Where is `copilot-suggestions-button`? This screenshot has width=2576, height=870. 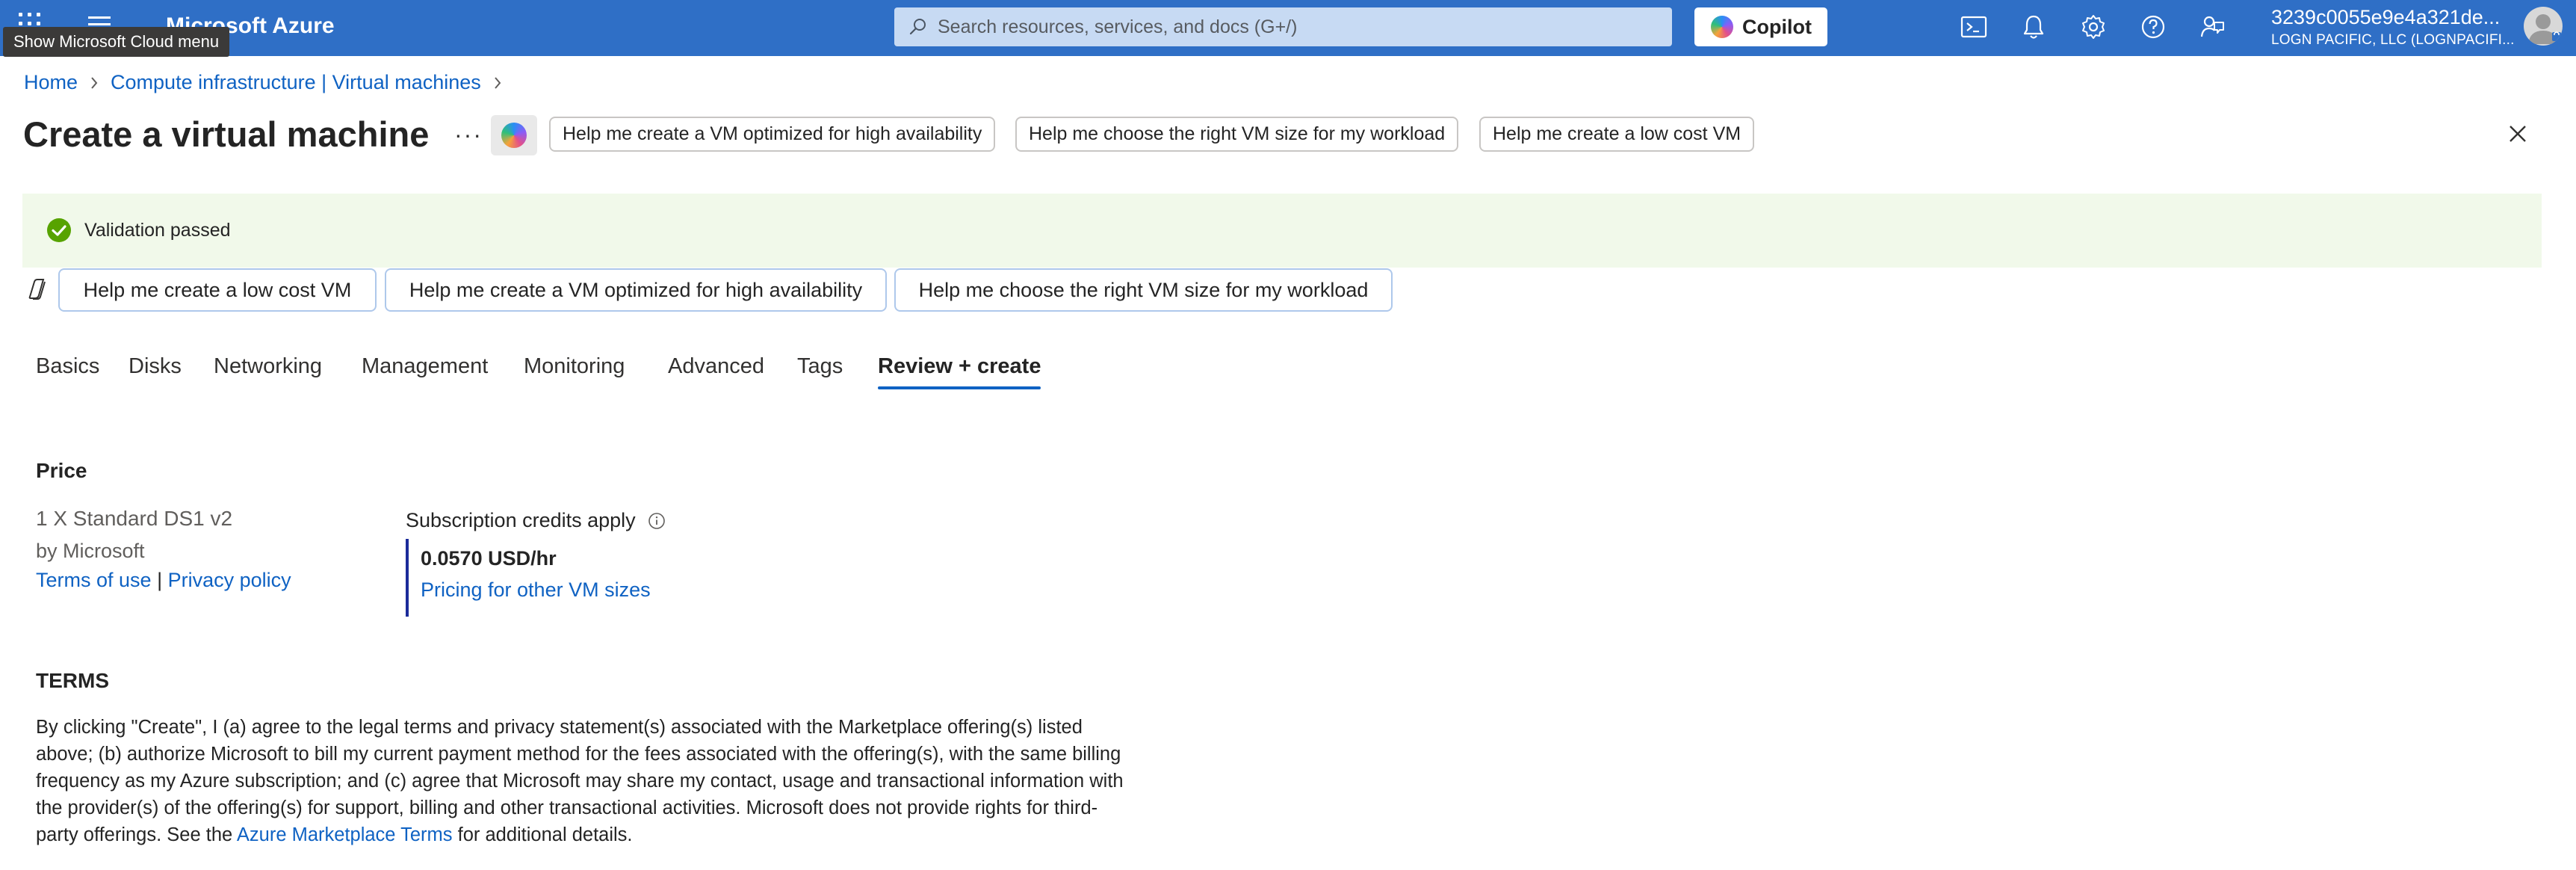
copilot-suggestions-button is located at coordinates (514, 135).